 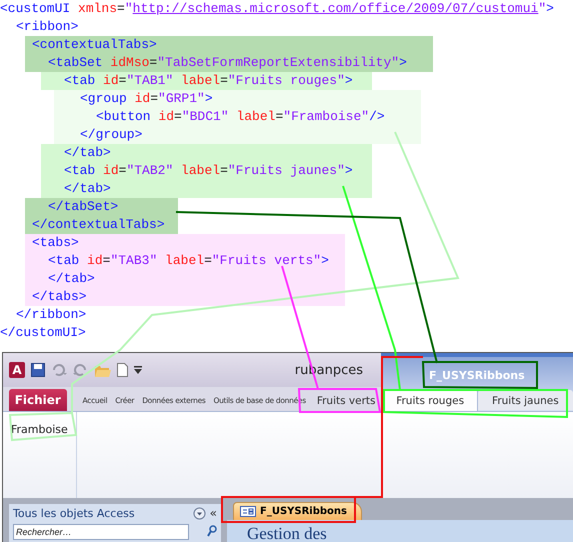 I want to click on app-logo: A, so click(x=17, y=370).